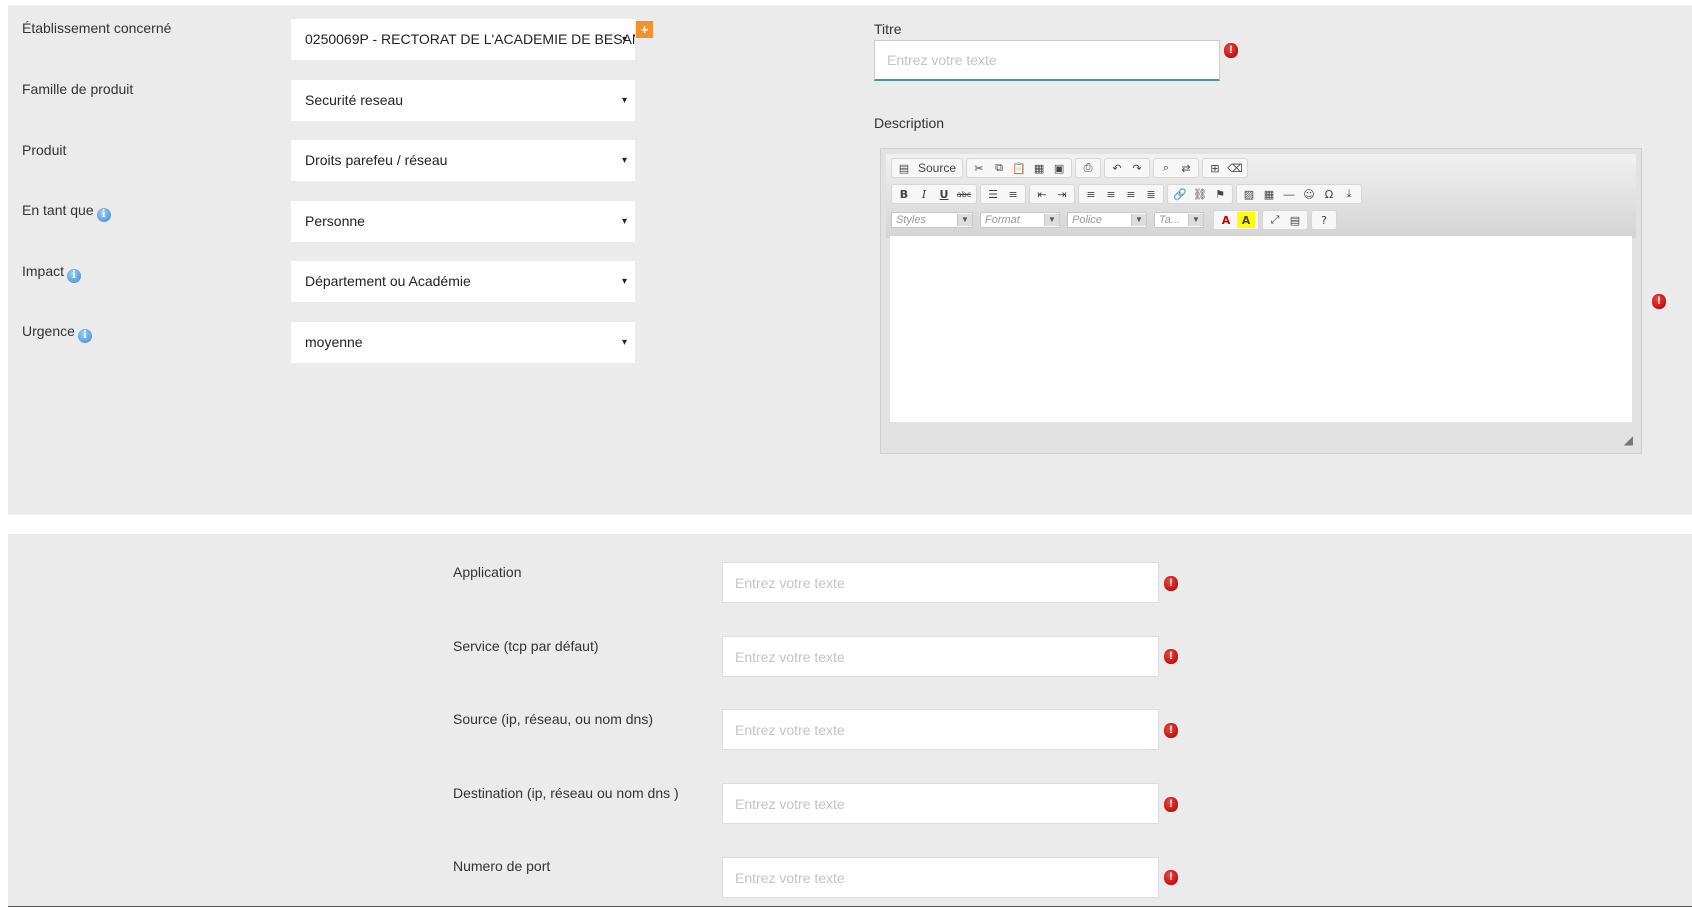 This screenshot has width=1692, height=907. What do you see at coordinates (1226, 220) in the screenshot?
I see `text-color-icon: A` at bounding box center [1226, 220].